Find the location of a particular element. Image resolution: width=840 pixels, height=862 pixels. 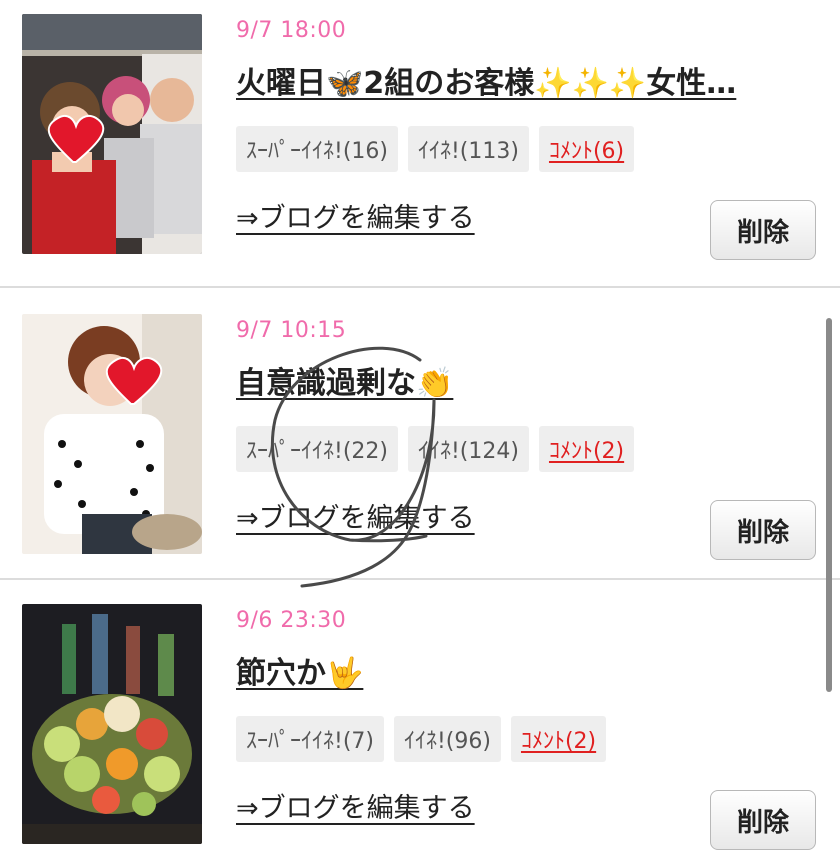

reaction-tags: ｽｰﾊﾟｰｲｲﾈ!(22) ｲｲﾈ!(124) ｺﾒﾝﾄ(2) is located at coordinates (435, 449).